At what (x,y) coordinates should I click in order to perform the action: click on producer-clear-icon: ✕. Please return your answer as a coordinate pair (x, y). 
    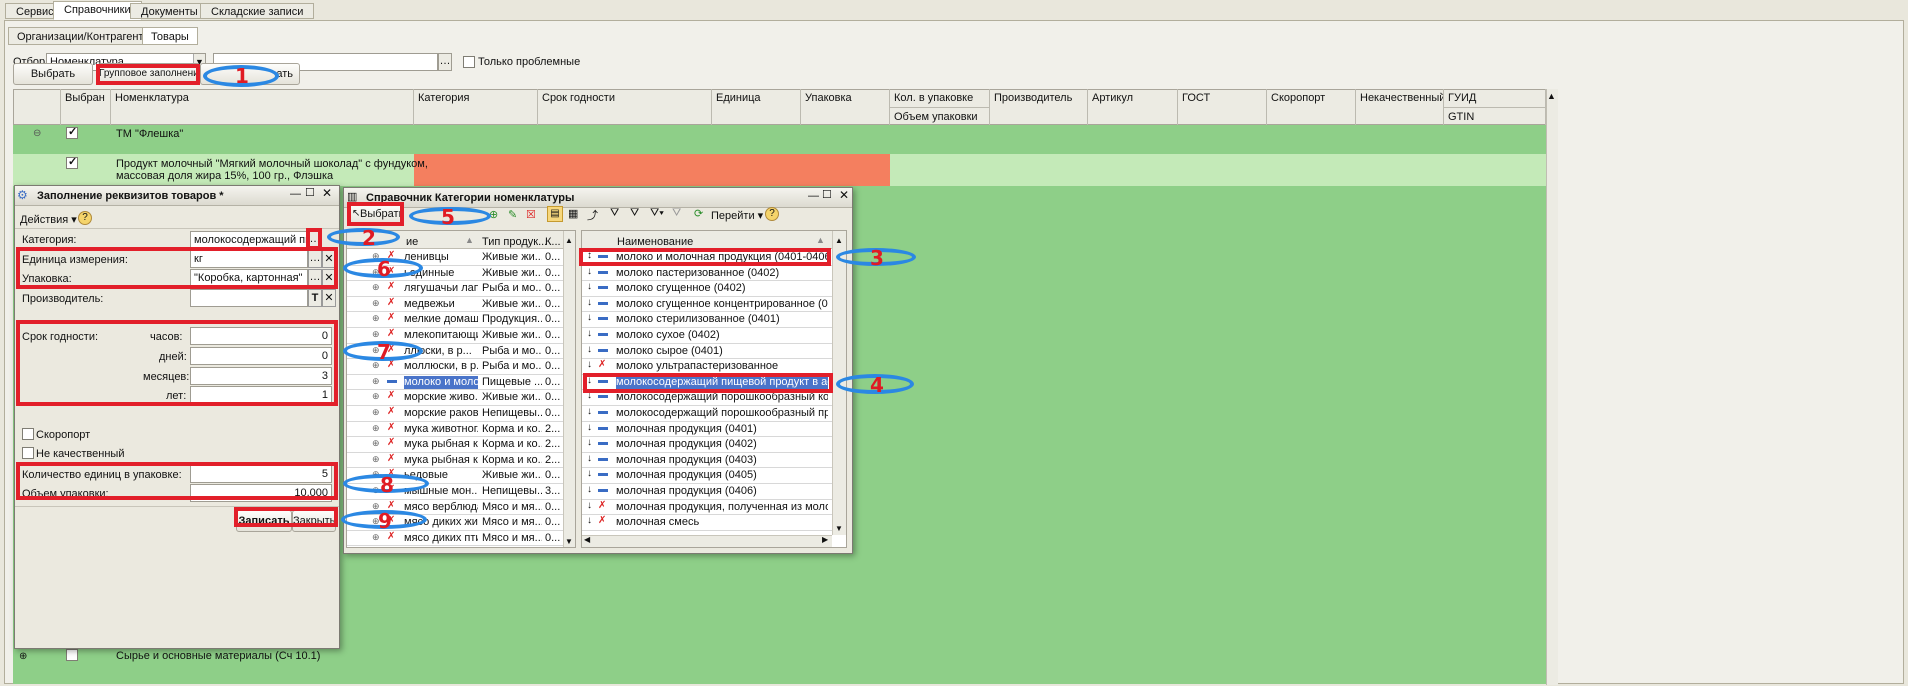
    Looking at the image, I should click on (329, 298).